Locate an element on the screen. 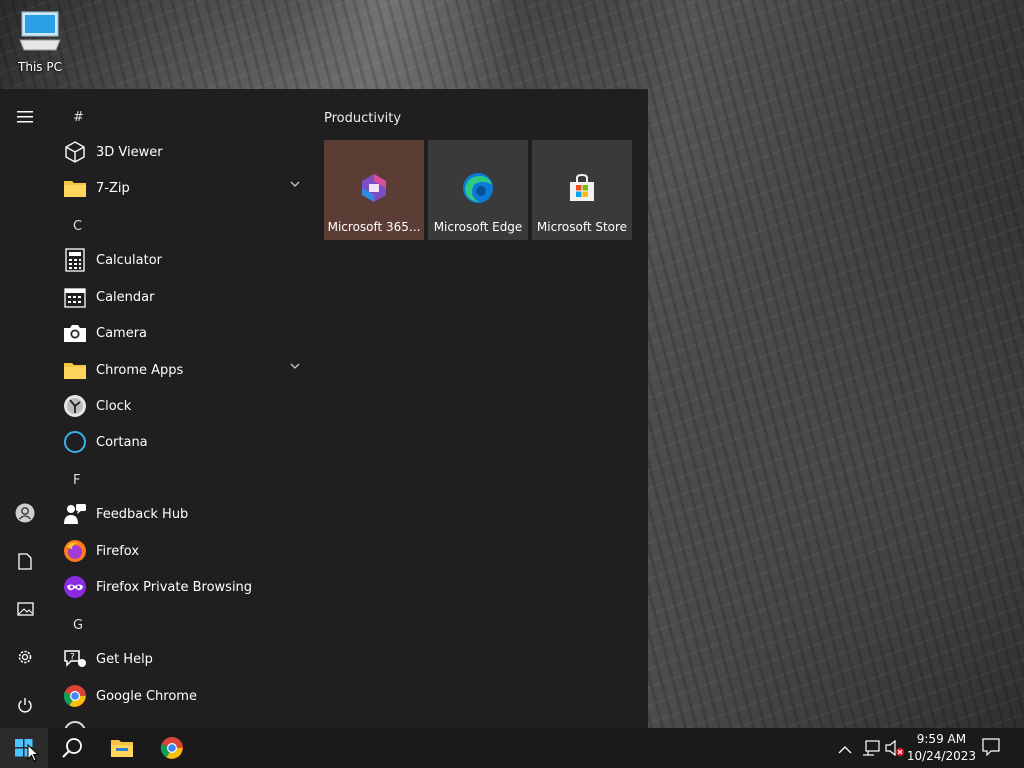 This screenshot has height=768, width=1024. section-header-hash: # is located at coordinates (78, 117).